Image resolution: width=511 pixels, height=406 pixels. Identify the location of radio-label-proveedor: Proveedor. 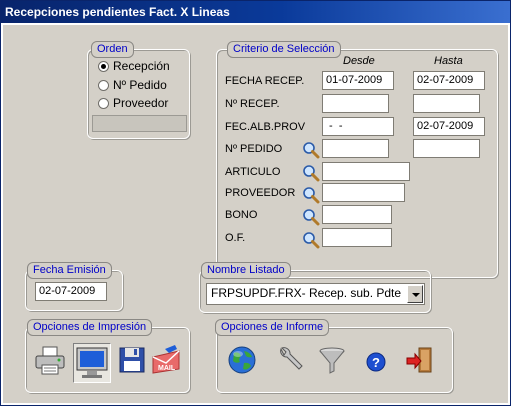
(141, 103).